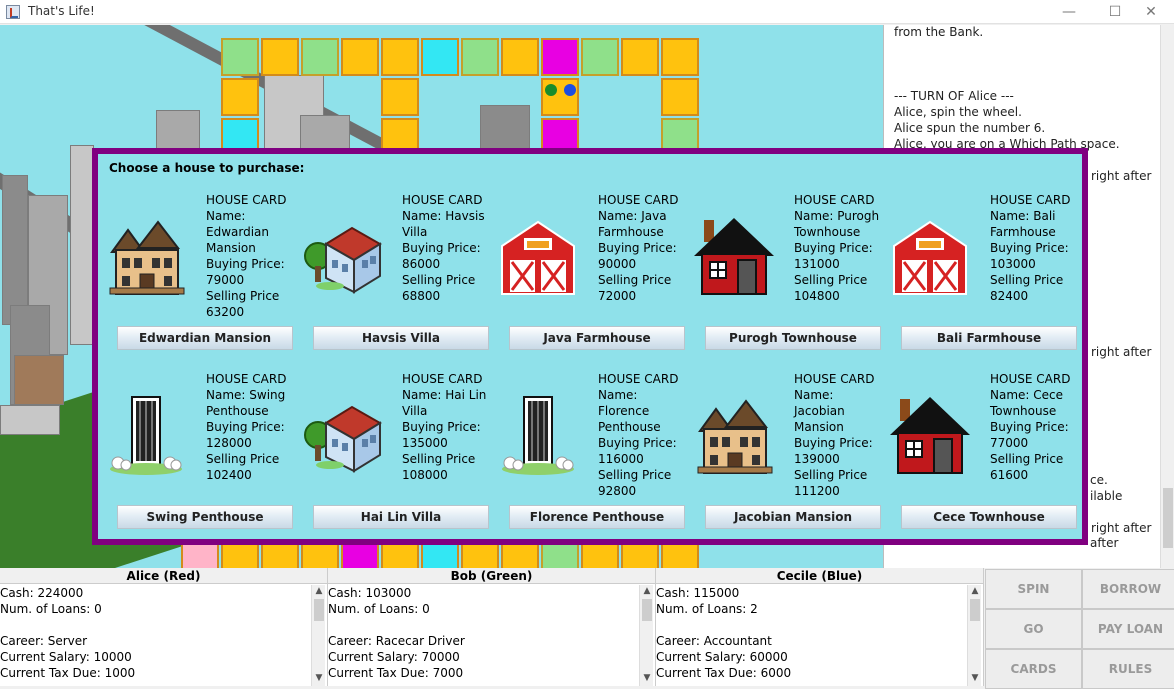  I want to click on spin-button: SPIN, so click(1033, 589).